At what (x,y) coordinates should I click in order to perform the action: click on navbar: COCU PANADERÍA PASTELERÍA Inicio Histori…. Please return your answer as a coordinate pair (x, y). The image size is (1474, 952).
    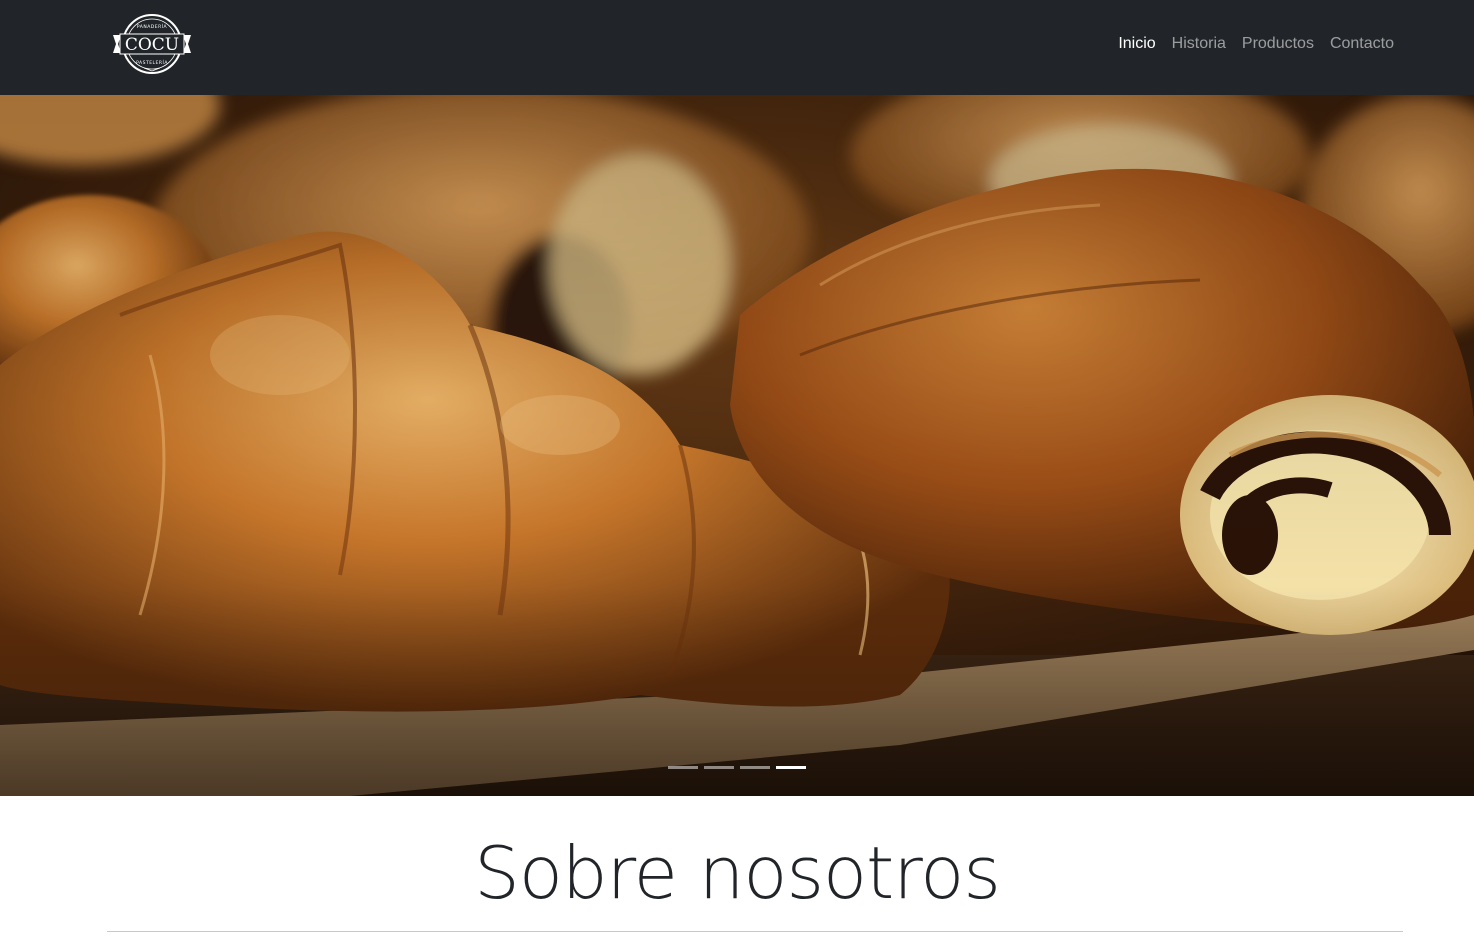
    Looking at the image, I should click on (737, 47).